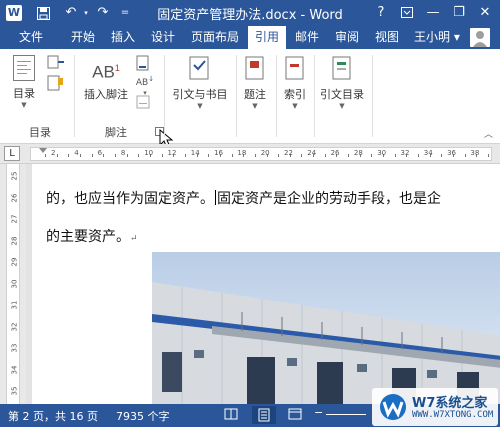 The image size is (500, 427). I want to click on tab-selector: L, so click(12, 153).